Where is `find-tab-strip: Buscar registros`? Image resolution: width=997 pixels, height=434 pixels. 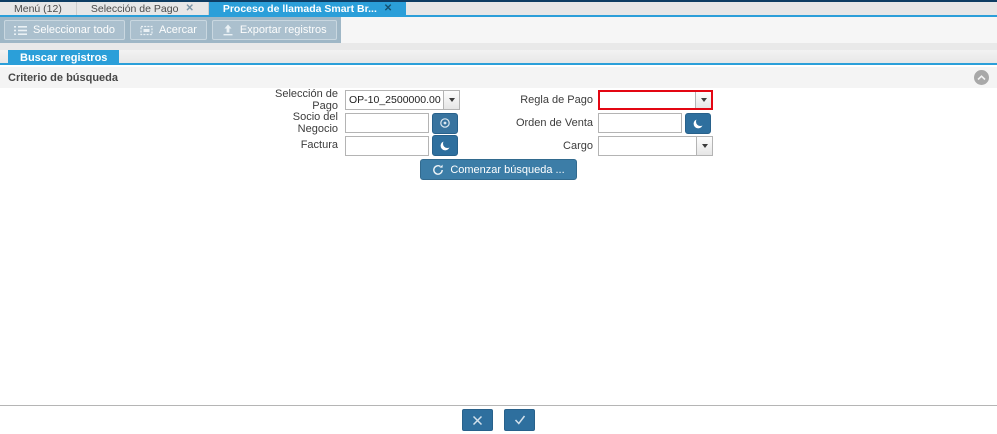
find-tab-strip: Buscar registros is located at coordinates (498, 57).